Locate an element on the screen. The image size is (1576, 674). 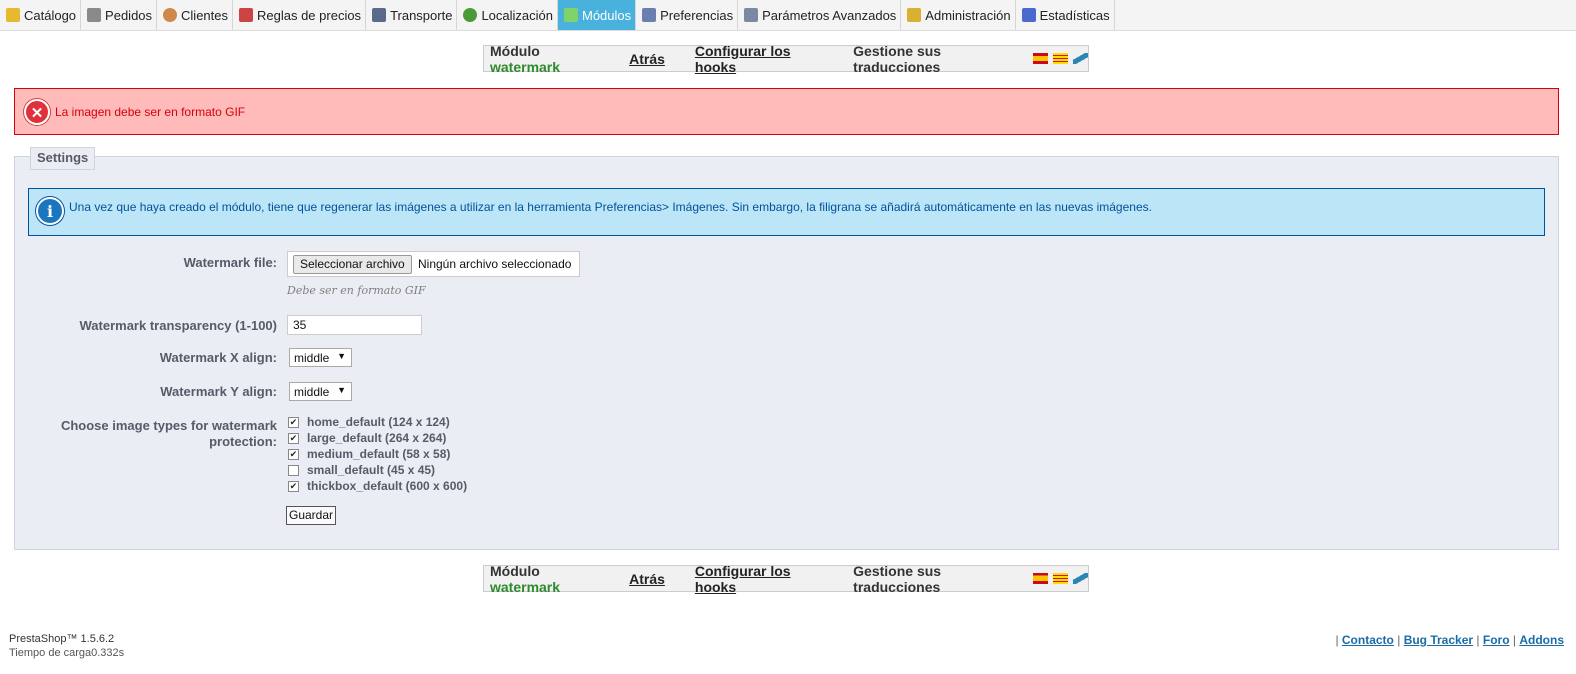
settings-legend: Settings is located at coordinates (63, 158).